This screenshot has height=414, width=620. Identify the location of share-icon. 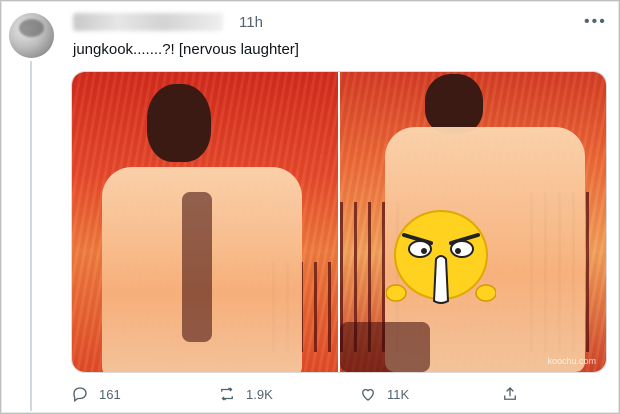
(510, 393).